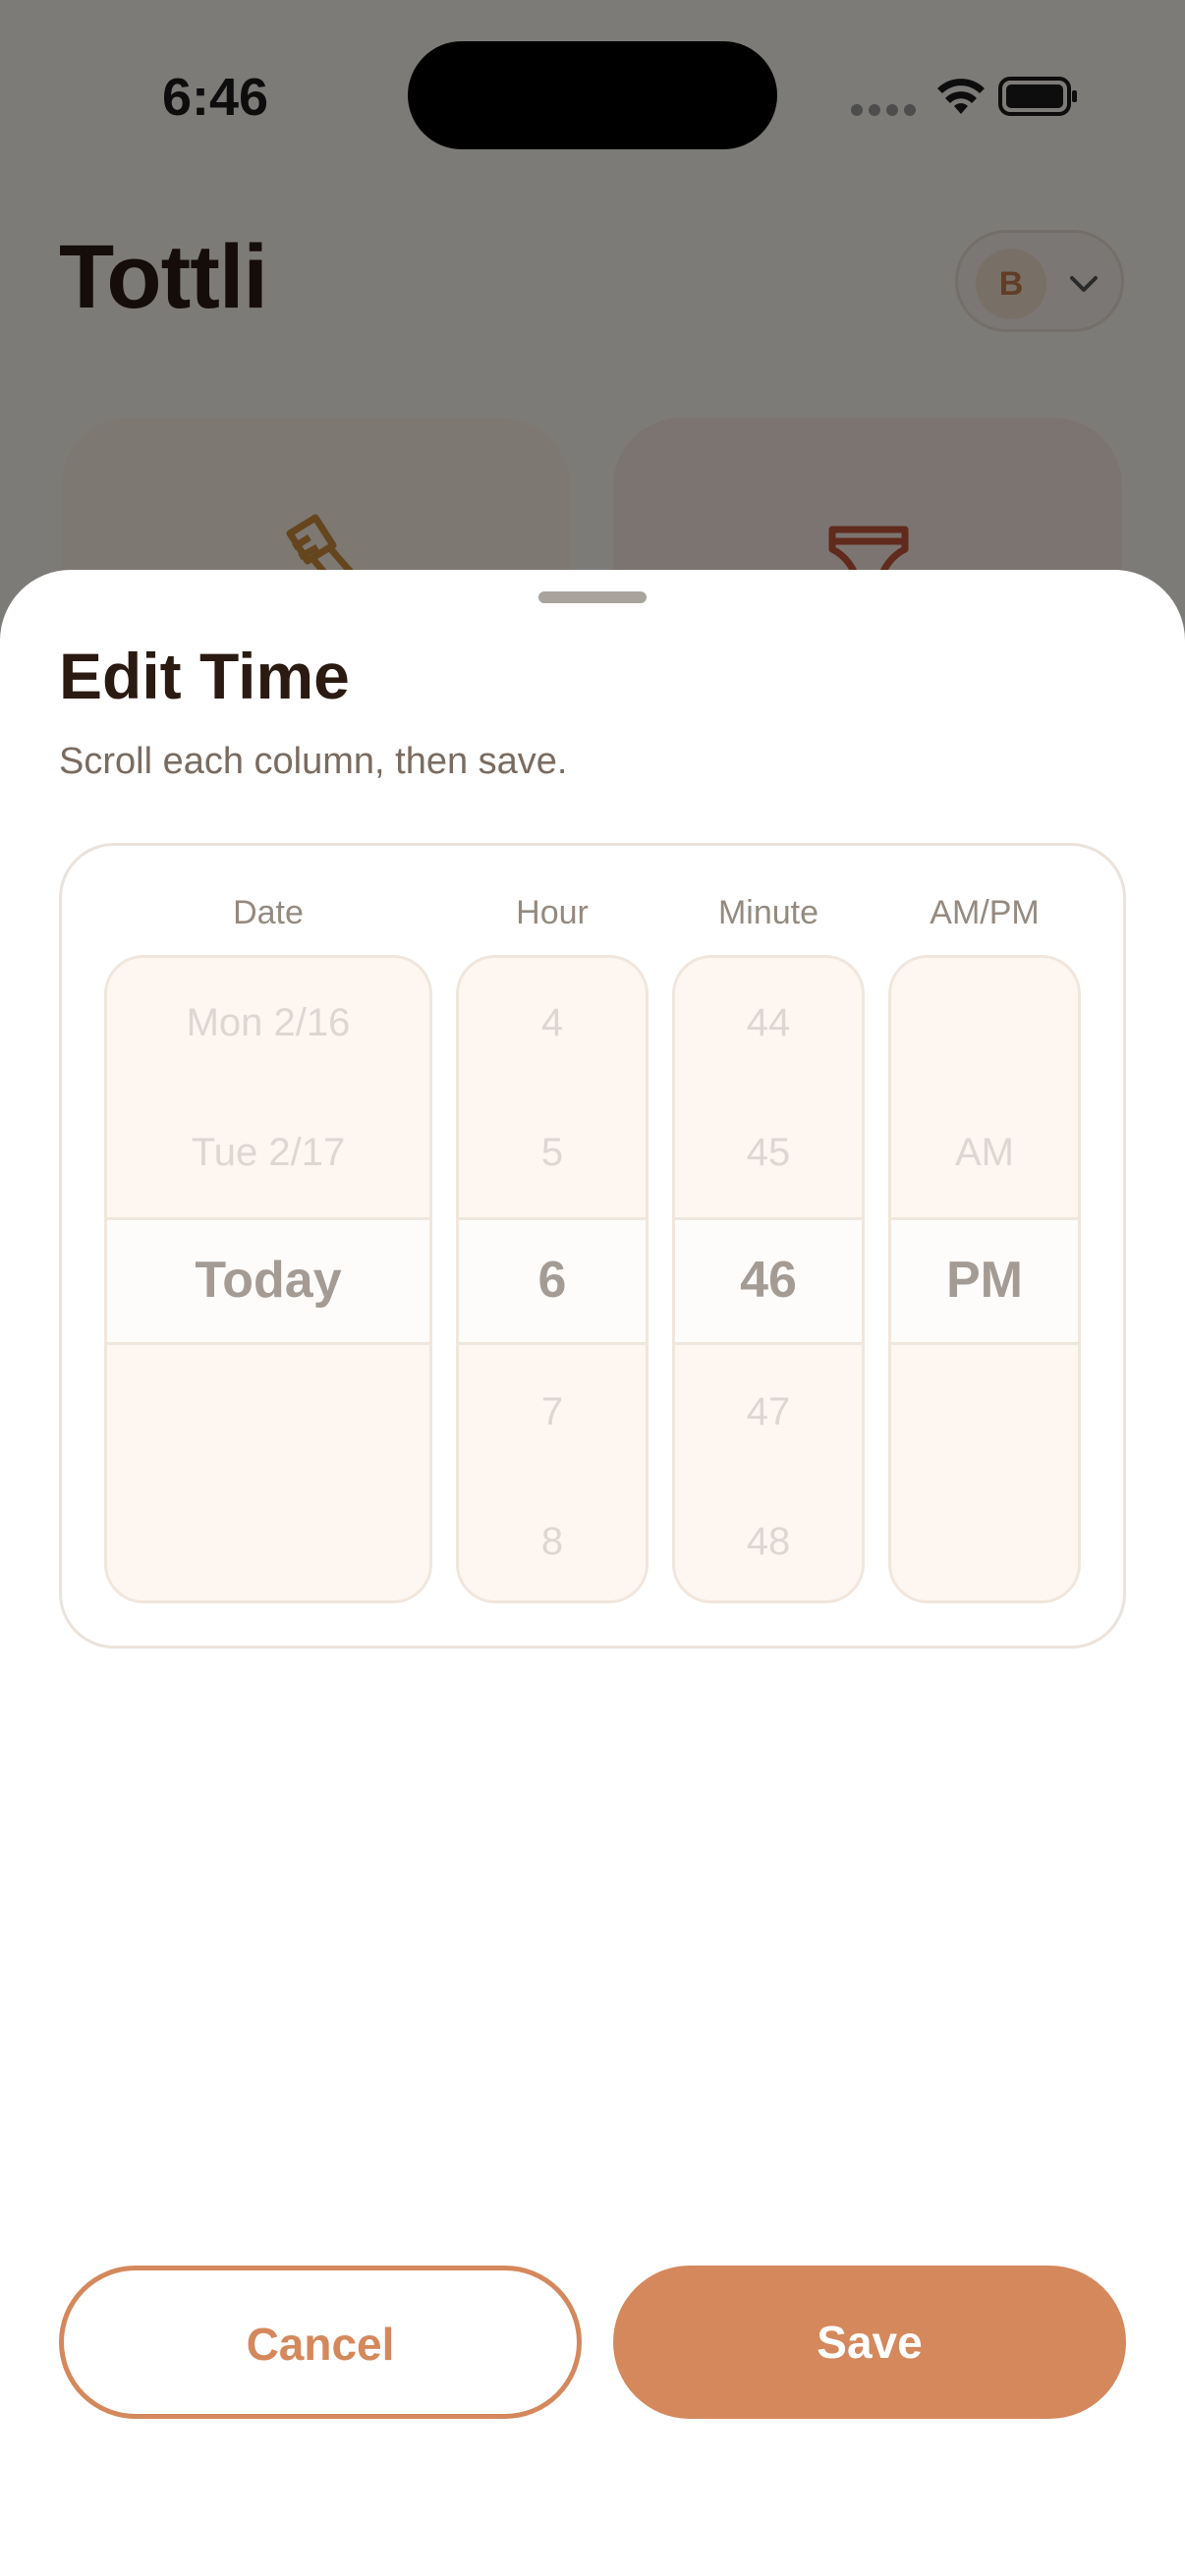 The image size is (1185, 2576). I want to click on wheel-item: 4, so click(552, 1023).